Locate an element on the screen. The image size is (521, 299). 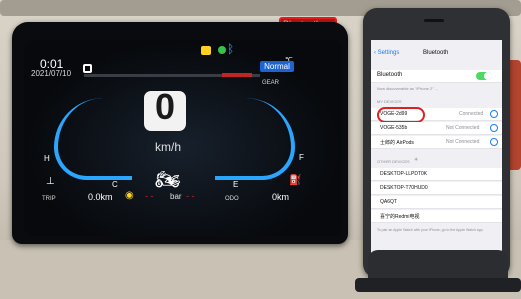
gear-label: GEAR is located at coordinates (271, 83).